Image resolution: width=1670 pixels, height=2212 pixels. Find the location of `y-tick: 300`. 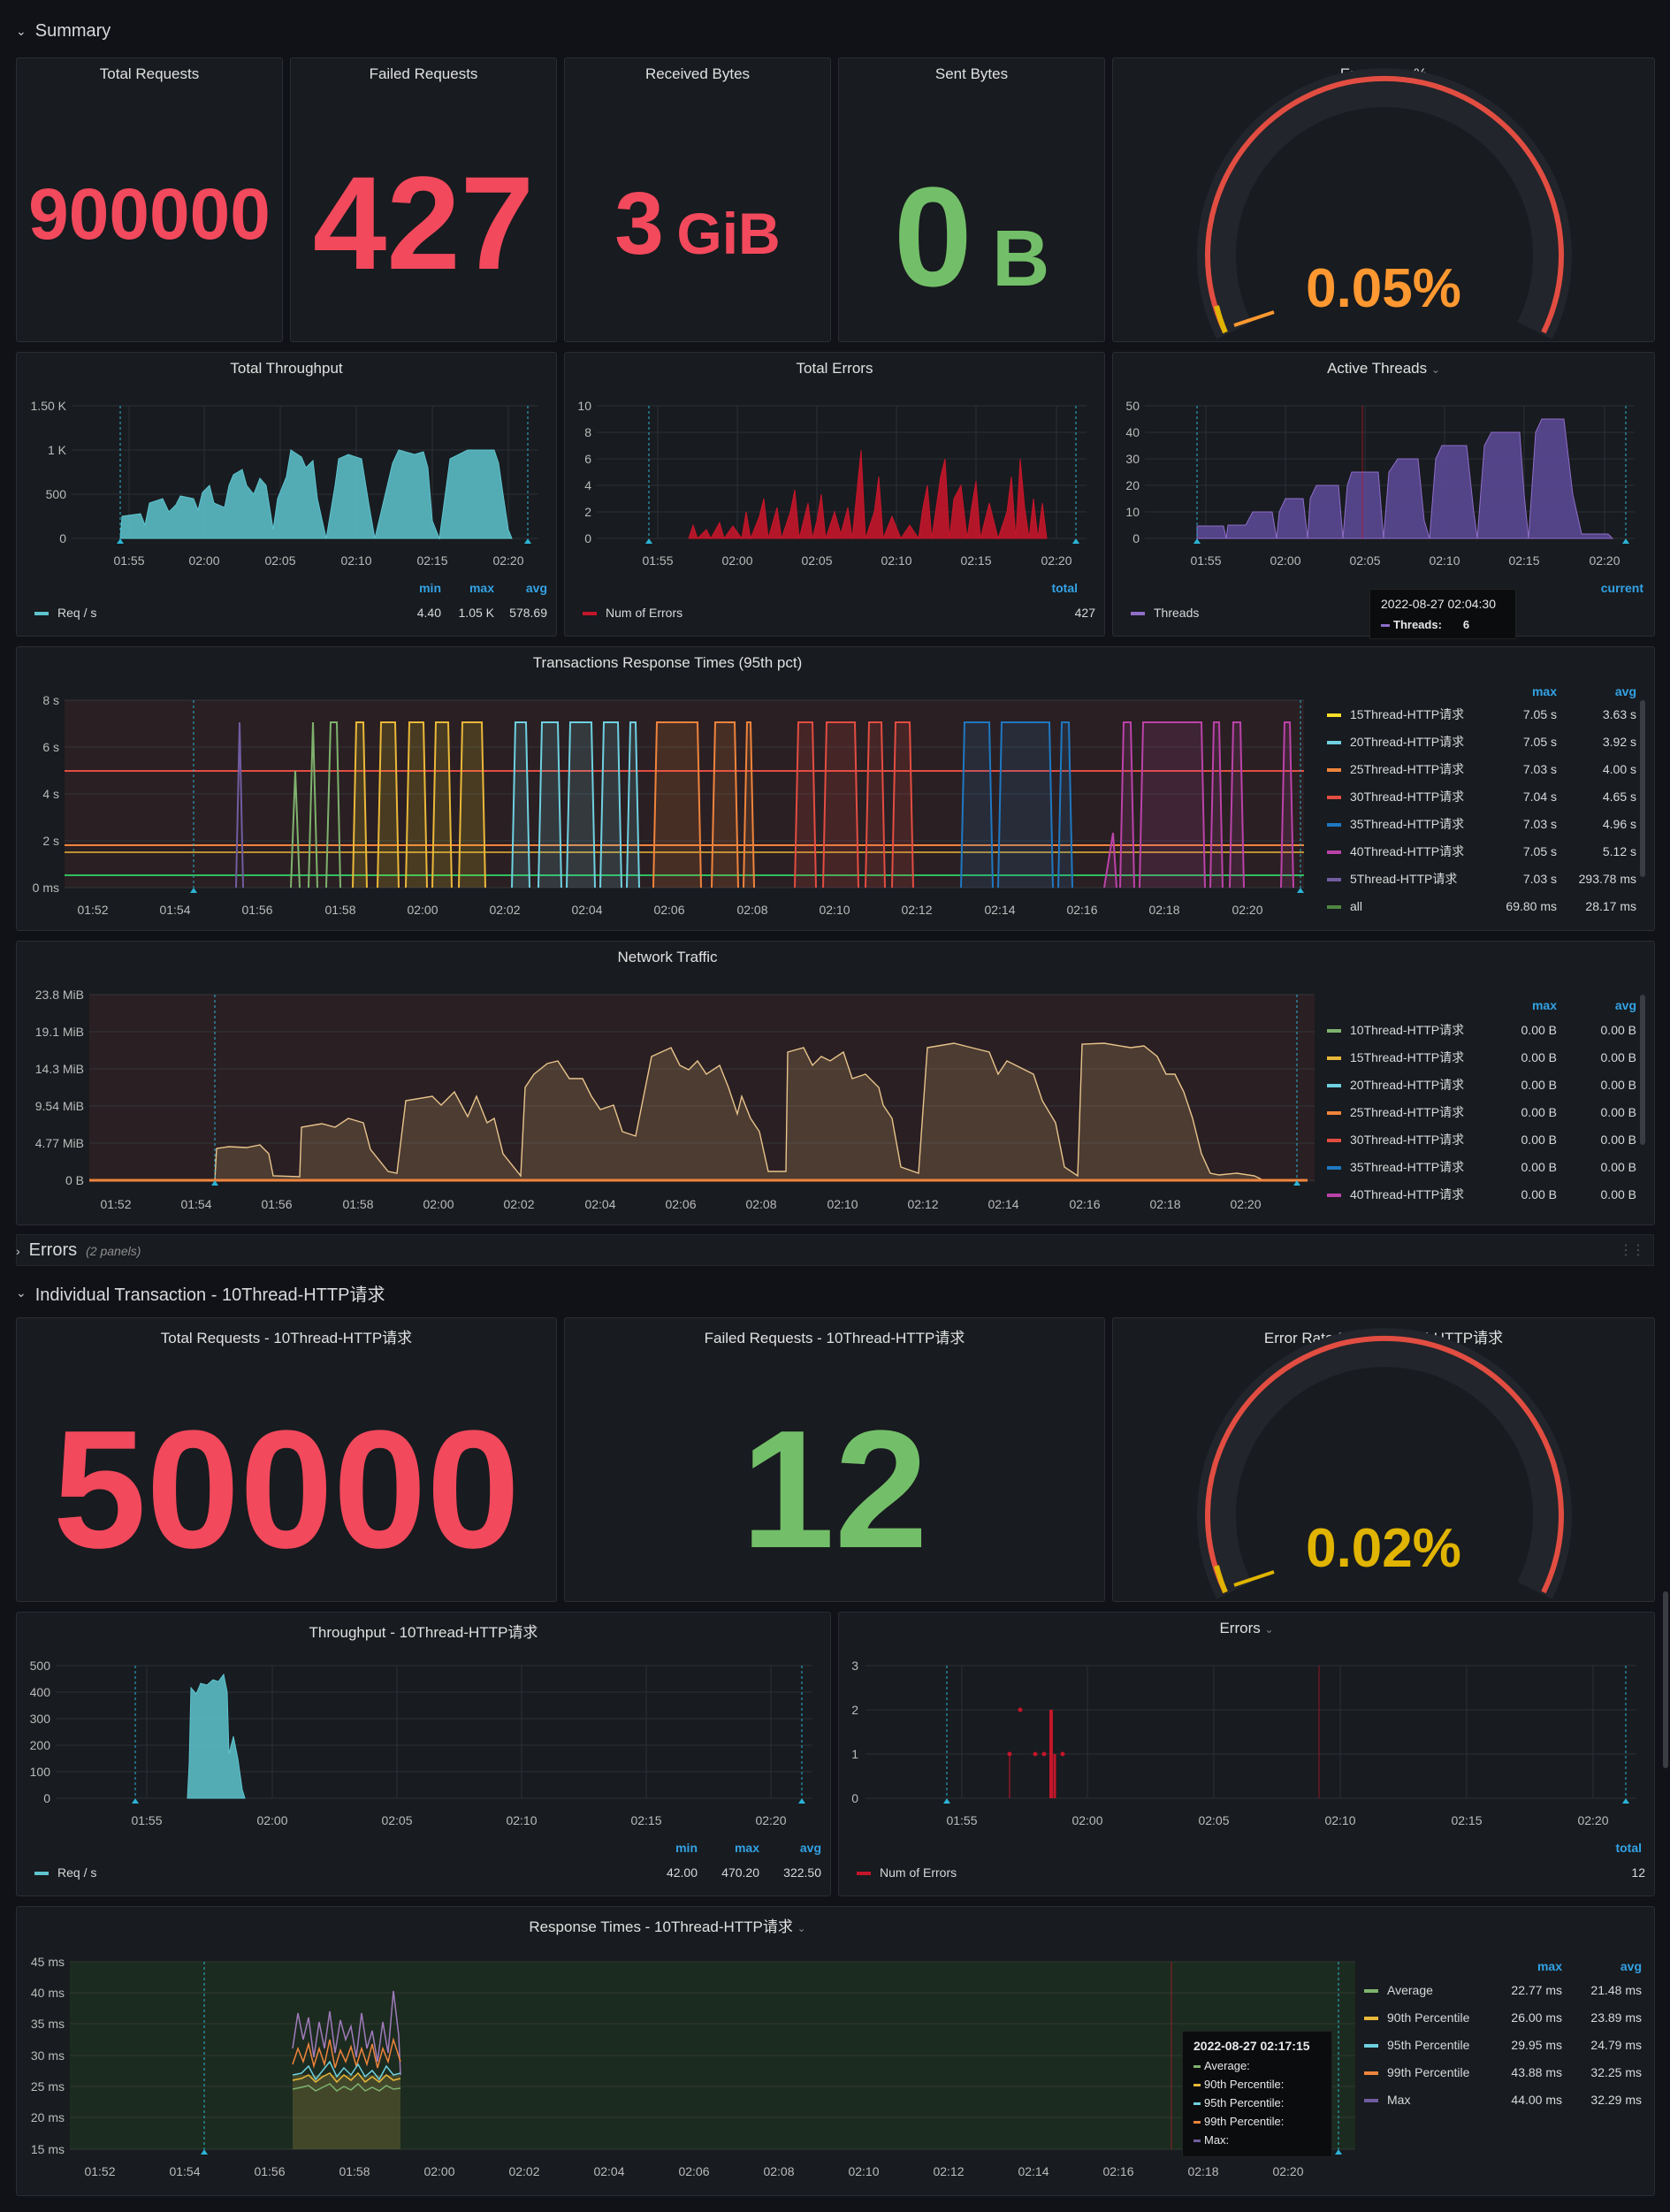

y-tick: 300 is located at coordinates (40, 1719).